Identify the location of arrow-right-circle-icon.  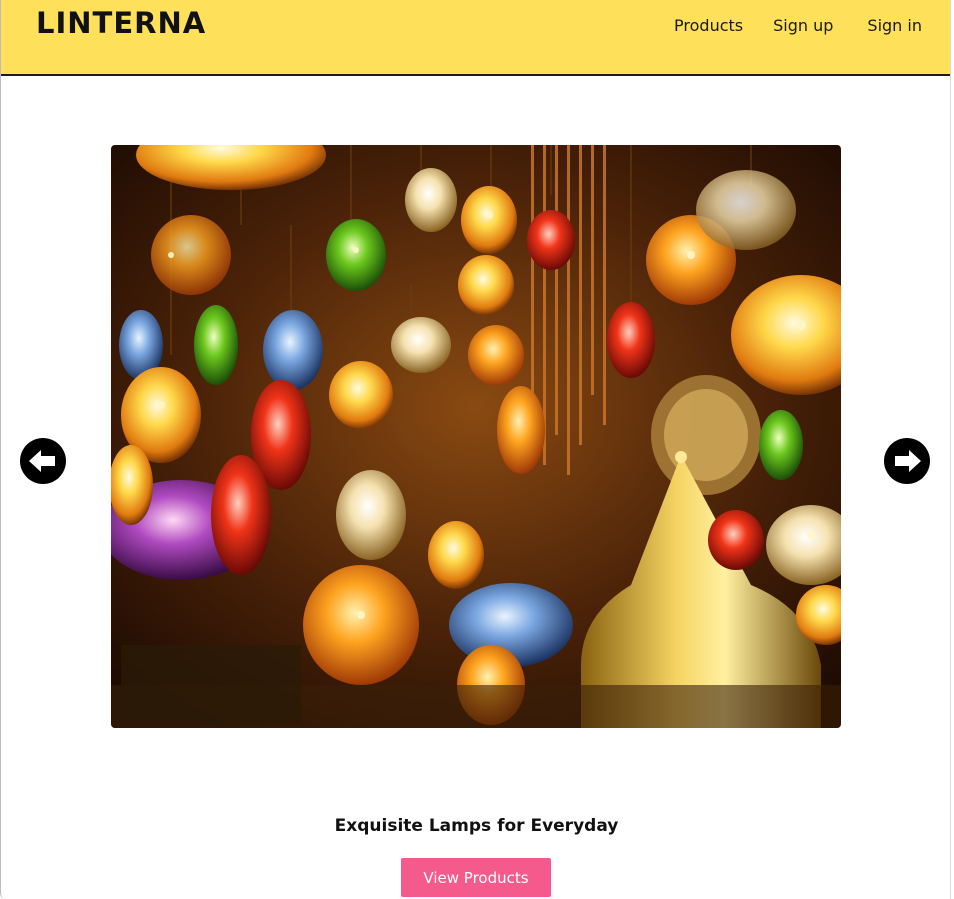
(908, 461).